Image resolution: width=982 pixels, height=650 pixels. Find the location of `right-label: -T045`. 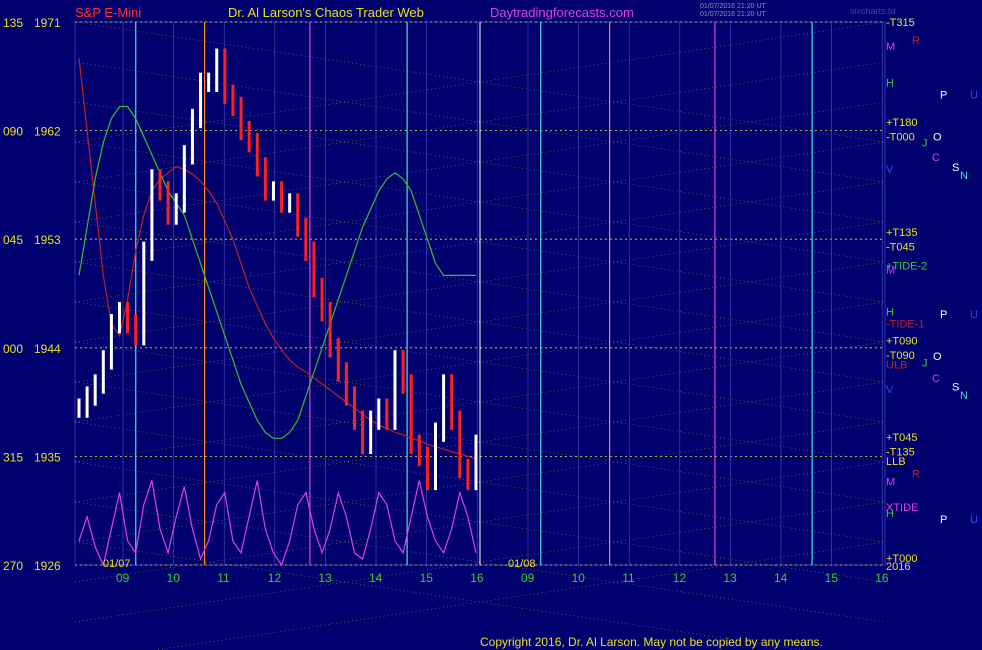

right-label: -T045 is located at coordinates (900, 247).